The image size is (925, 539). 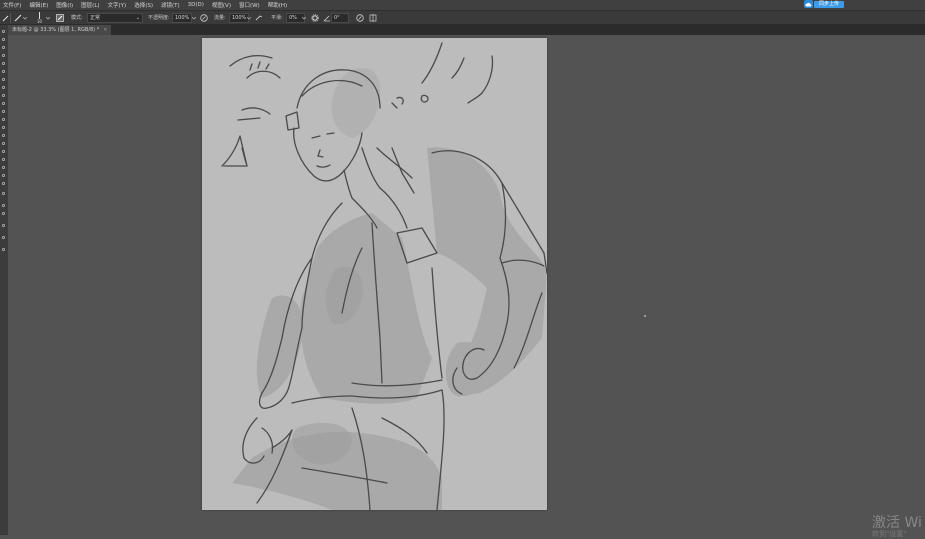 What do you see at coordinates (4, 111) in the screenshot?
I see `eraser-tool-icon` at bounding box center [4, 111].